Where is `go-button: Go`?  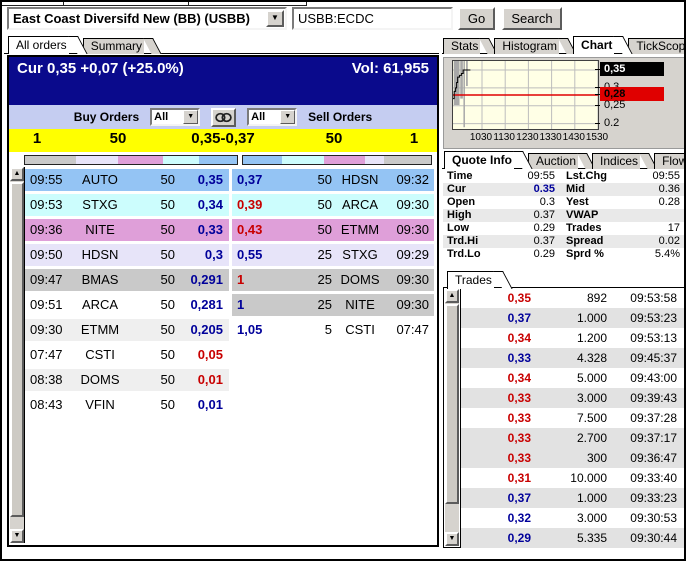 go-button: Go is located at coordinates (476, 18).